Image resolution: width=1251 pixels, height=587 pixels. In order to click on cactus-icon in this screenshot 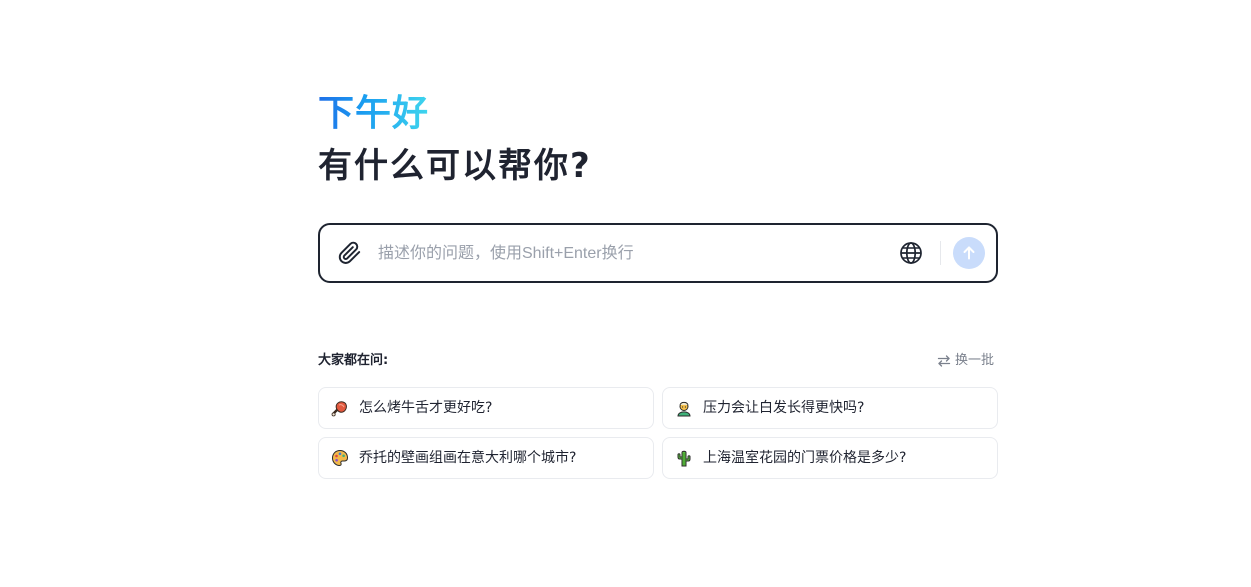, I will do `click(684, 458)`.